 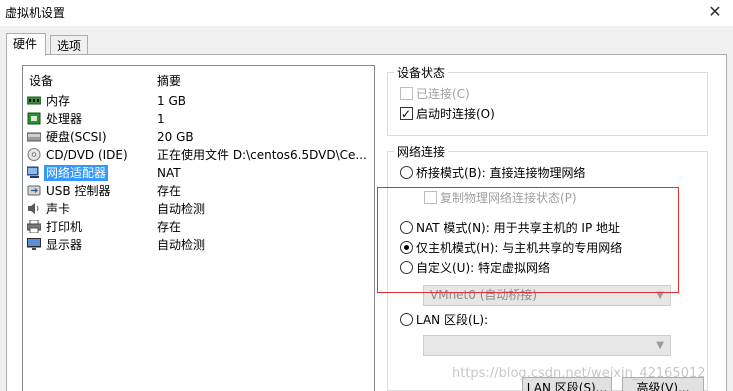 What do you see at coordinates (64, 119) in the screenshot?
I see `device-name: 处理器` at bounding box center [64, 119].